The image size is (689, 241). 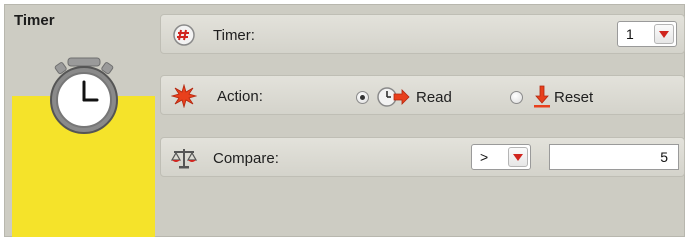 I want to click on action-label: Action:, so click(x=240, y=96).